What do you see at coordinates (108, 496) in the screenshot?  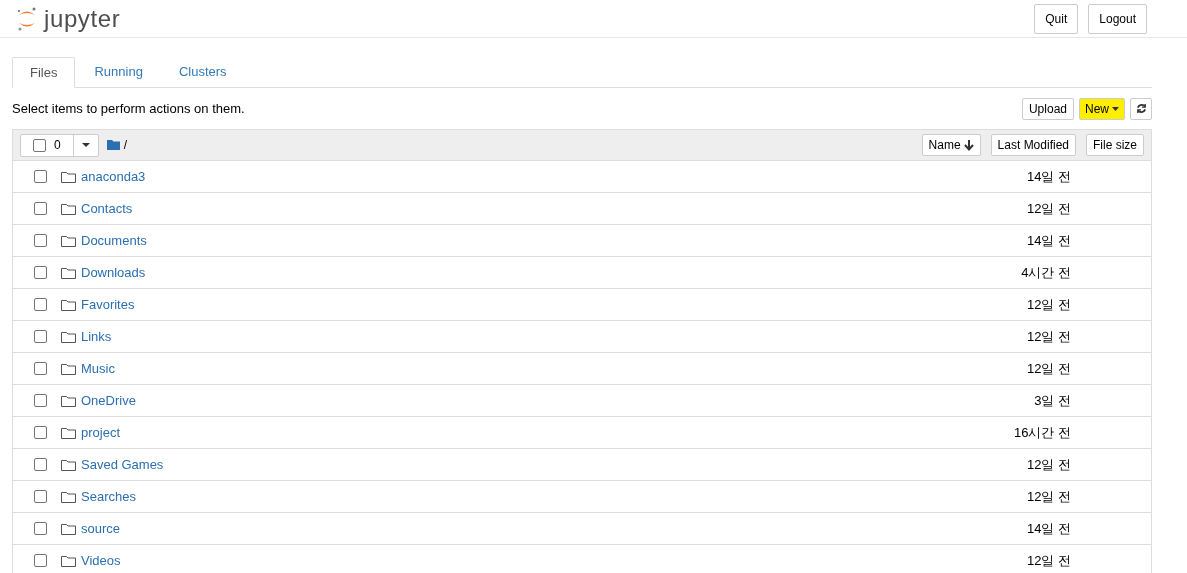 I see `folder-link: Searches` at bounding box center [108, 496].